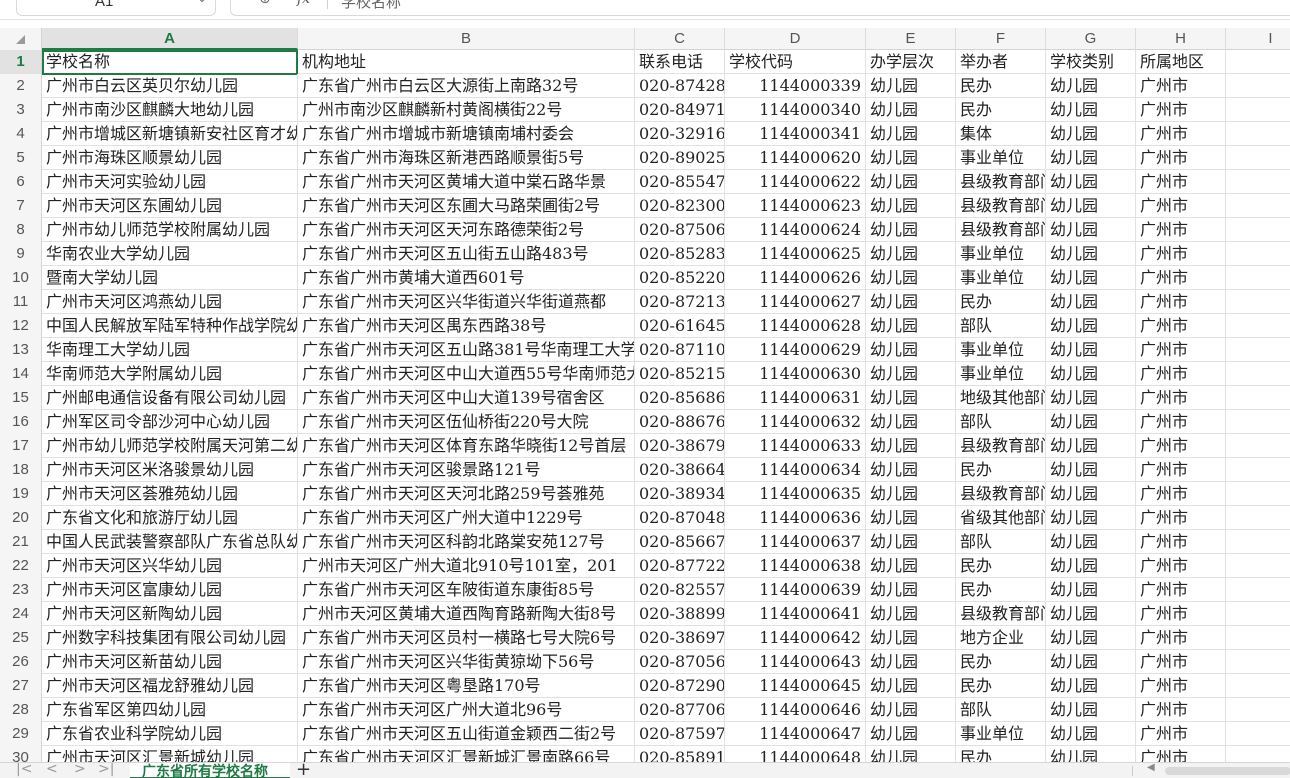  What do you see at coordinates (1001, 398) in the screenshot?
I see `cell-f: 地级其他部门` at bounding box center [1001, 398].